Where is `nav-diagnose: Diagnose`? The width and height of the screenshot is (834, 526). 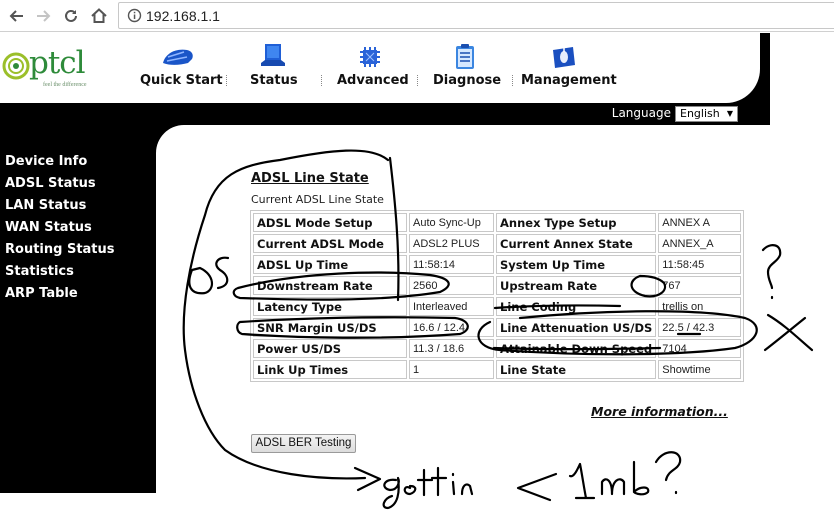
nav-diagnose: Diagnose is located at coordinates (467, 63).